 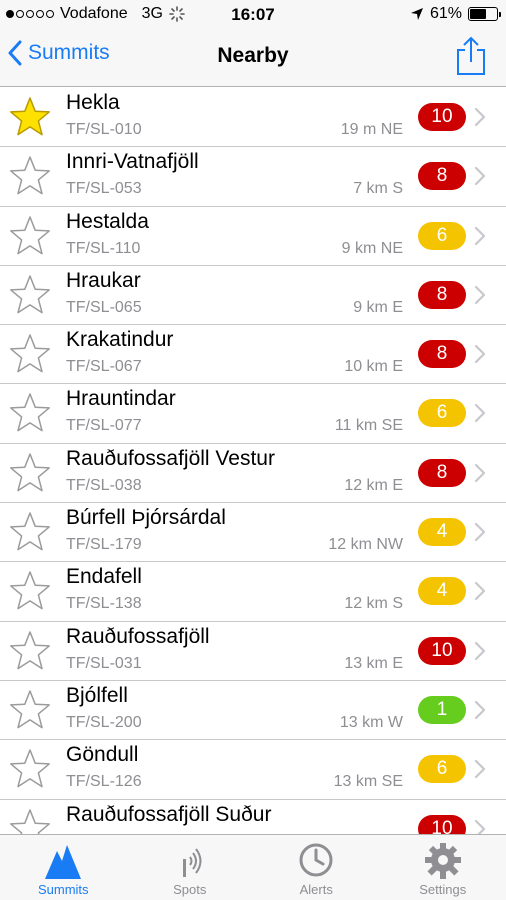 What do you see at coordinates (365, 545) in the screenshot?
I see `summit-distance: 12 km NW` at bounding box center [365, 545].